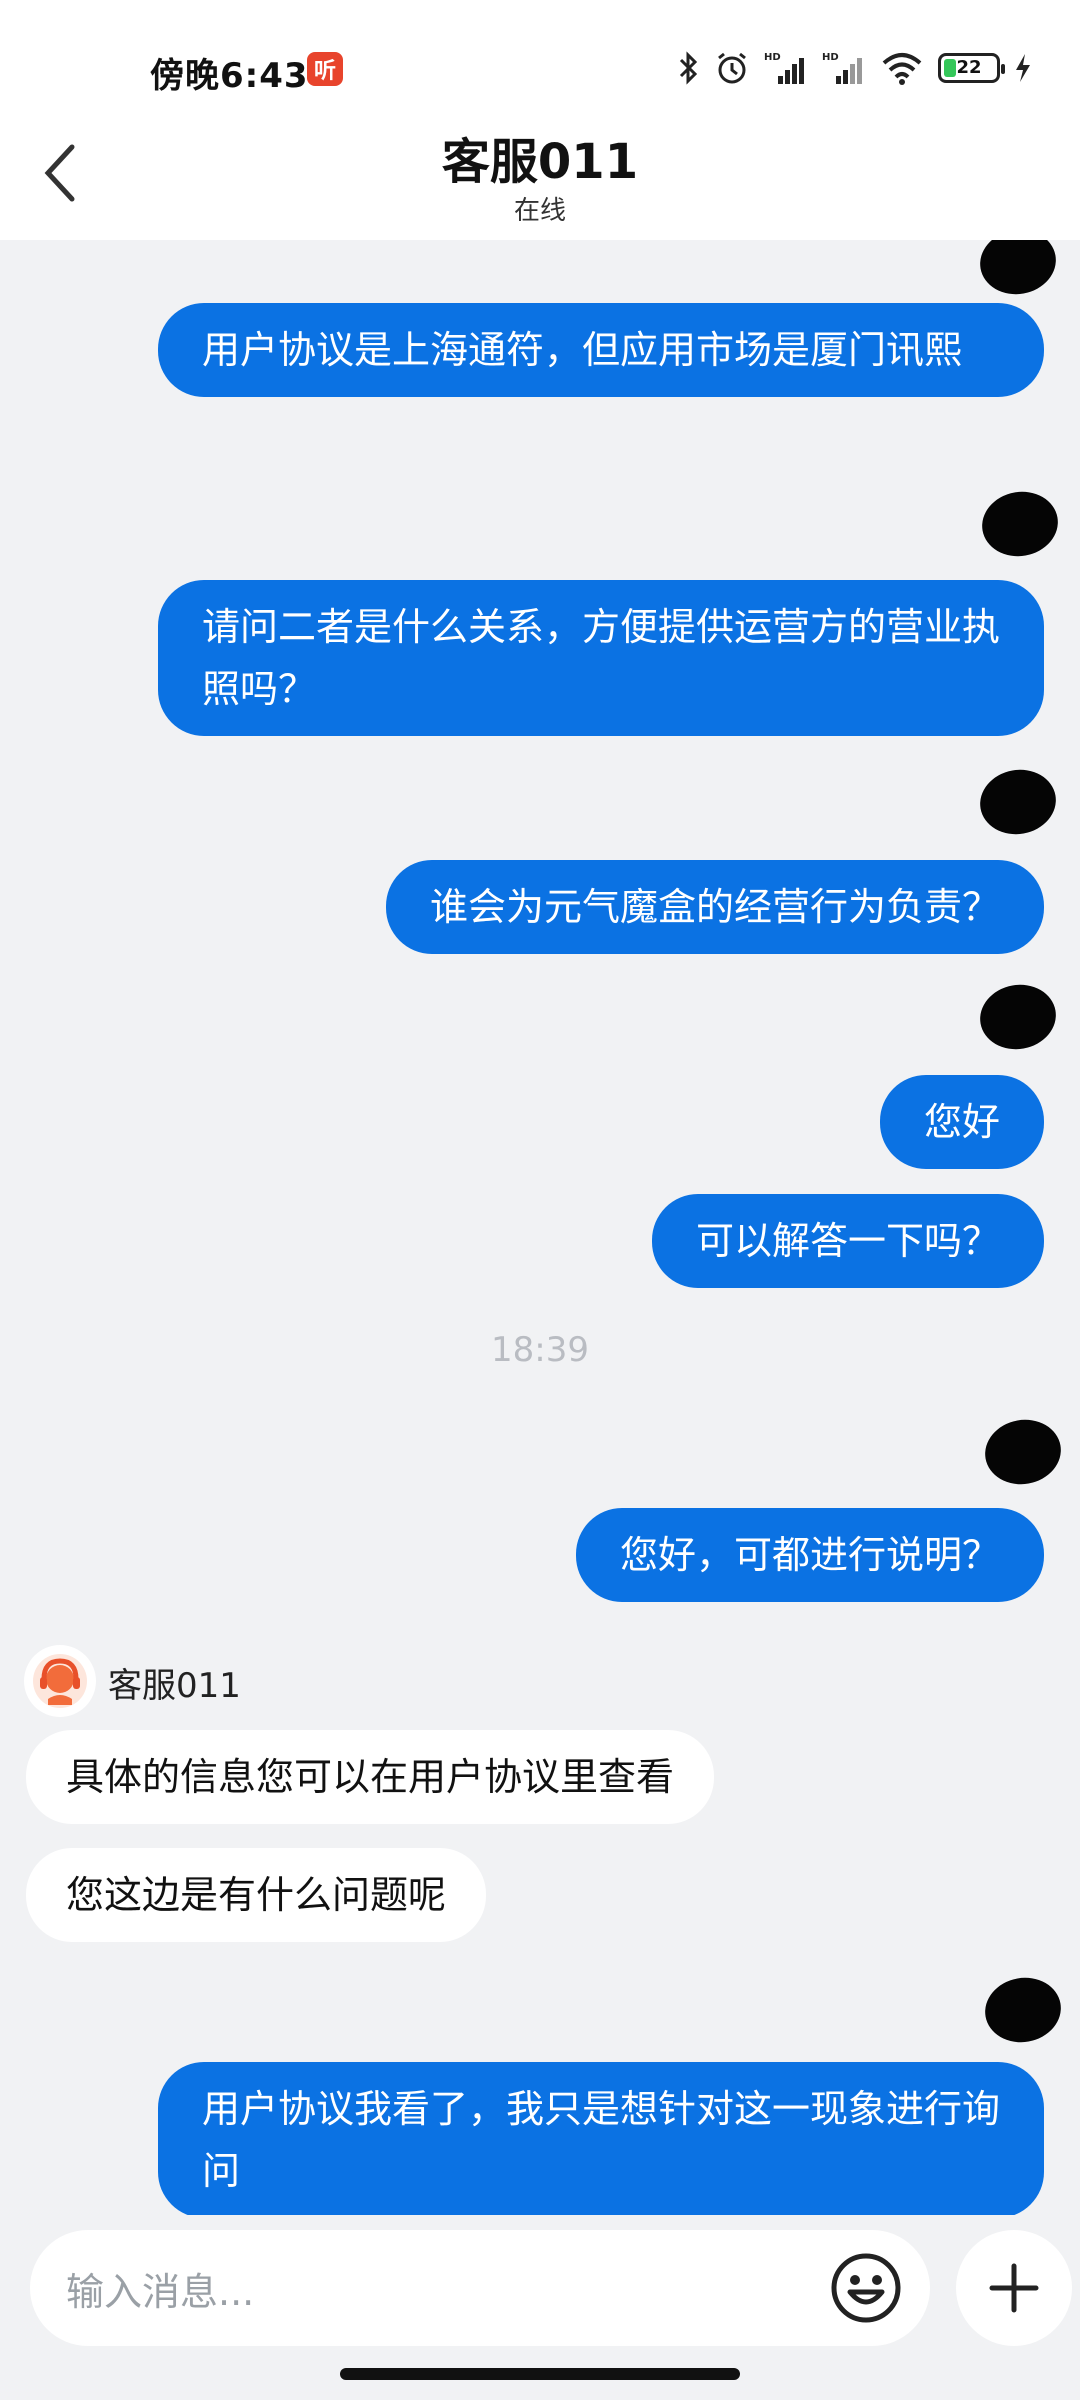  What do you see at coordinates (1023, 68) in the screenshot?
I see `charging-icon` at bounding box center [1023, 68].